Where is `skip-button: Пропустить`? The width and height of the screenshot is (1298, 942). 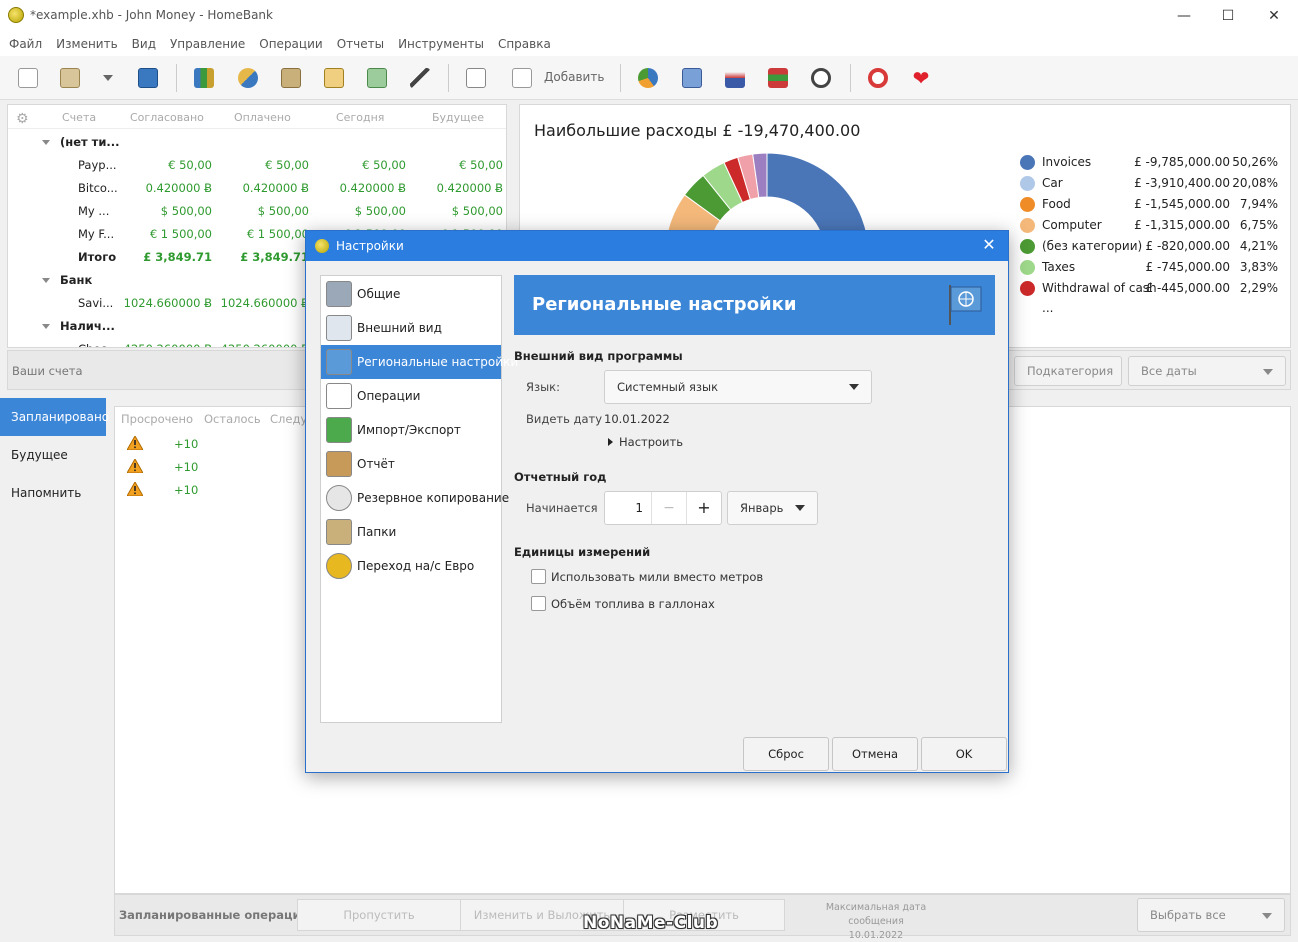 skip-button: Пропустить is located at coordinates (379, 915).